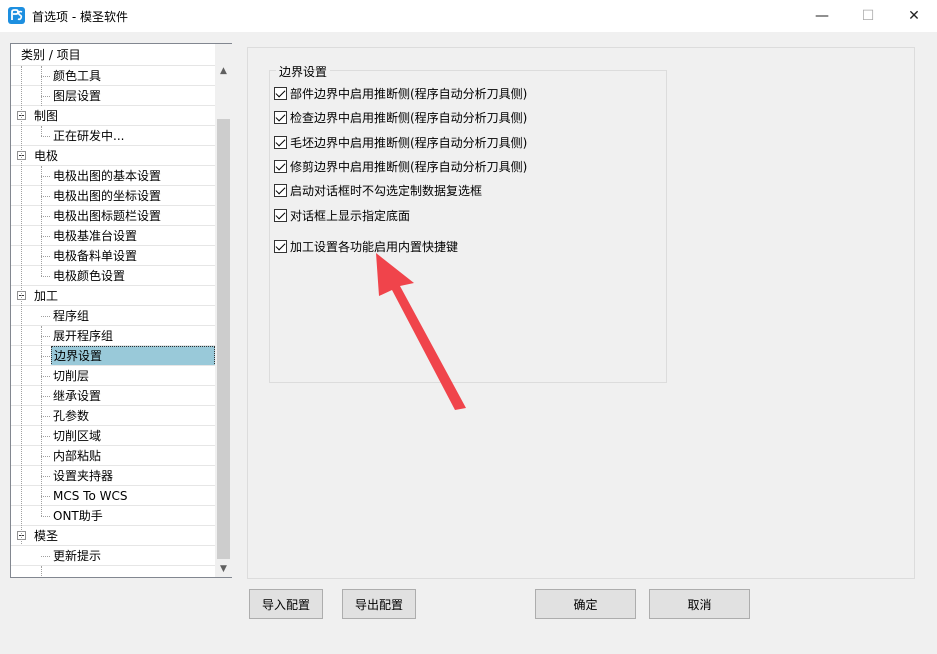 This screenshot has height=654, width=937. What do you see at coordinates (585, 604) in the screenshot?
I see `ok-button: 确定` at bounding box center [585, 604].